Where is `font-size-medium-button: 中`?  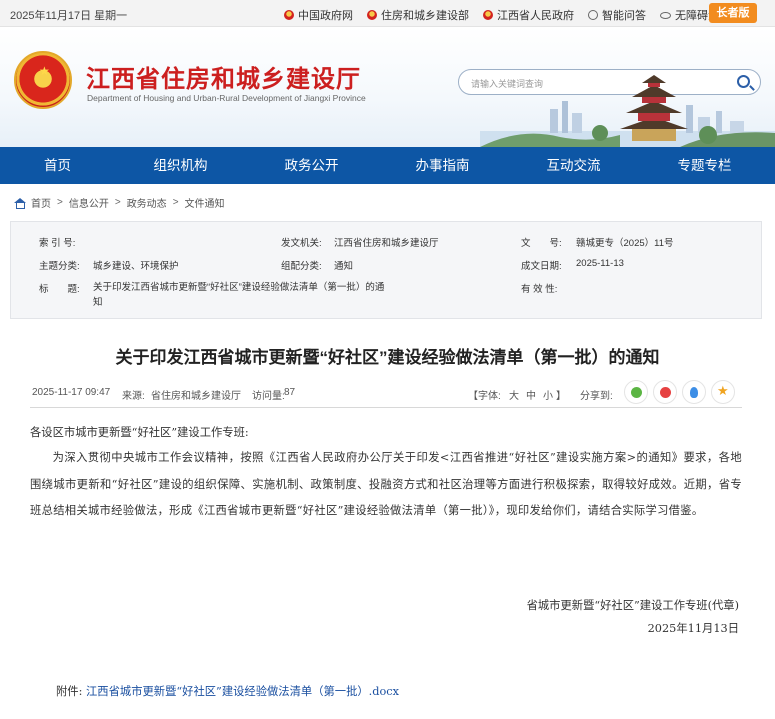
font-size-medium-button: 中 is located at coordinates (531, 394).